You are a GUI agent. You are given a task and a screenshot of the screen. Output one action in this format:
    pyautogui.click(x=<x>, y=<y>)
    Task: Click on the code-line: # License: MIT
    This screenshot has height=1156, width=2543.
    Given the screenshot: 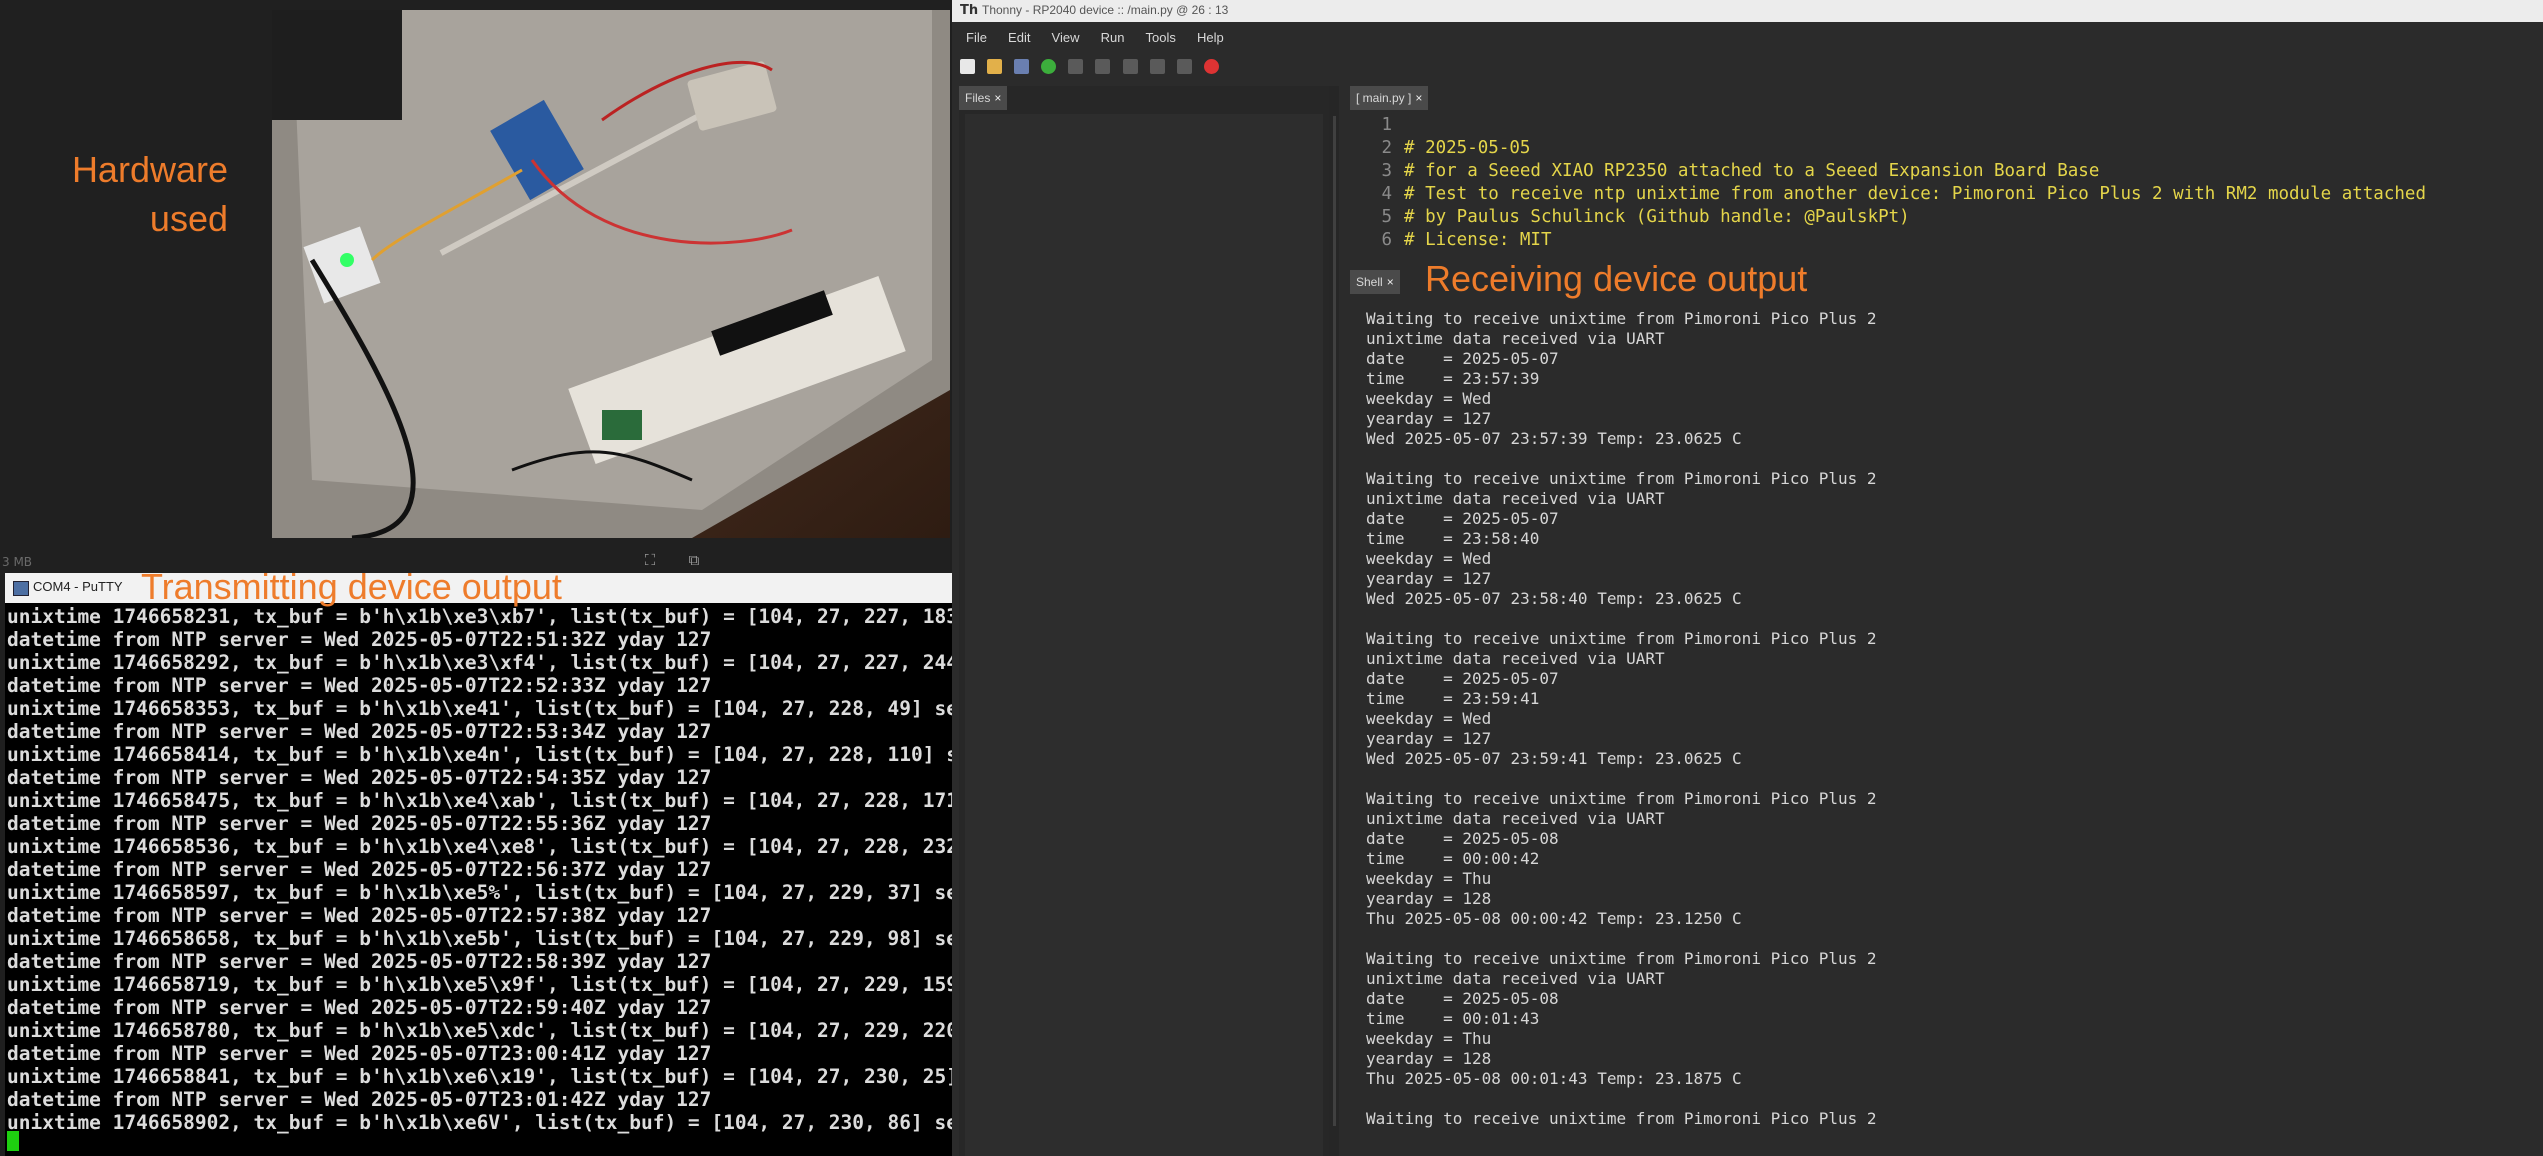 What is the action you would take?
    pyautogui.click(x=1915, y=240)
    